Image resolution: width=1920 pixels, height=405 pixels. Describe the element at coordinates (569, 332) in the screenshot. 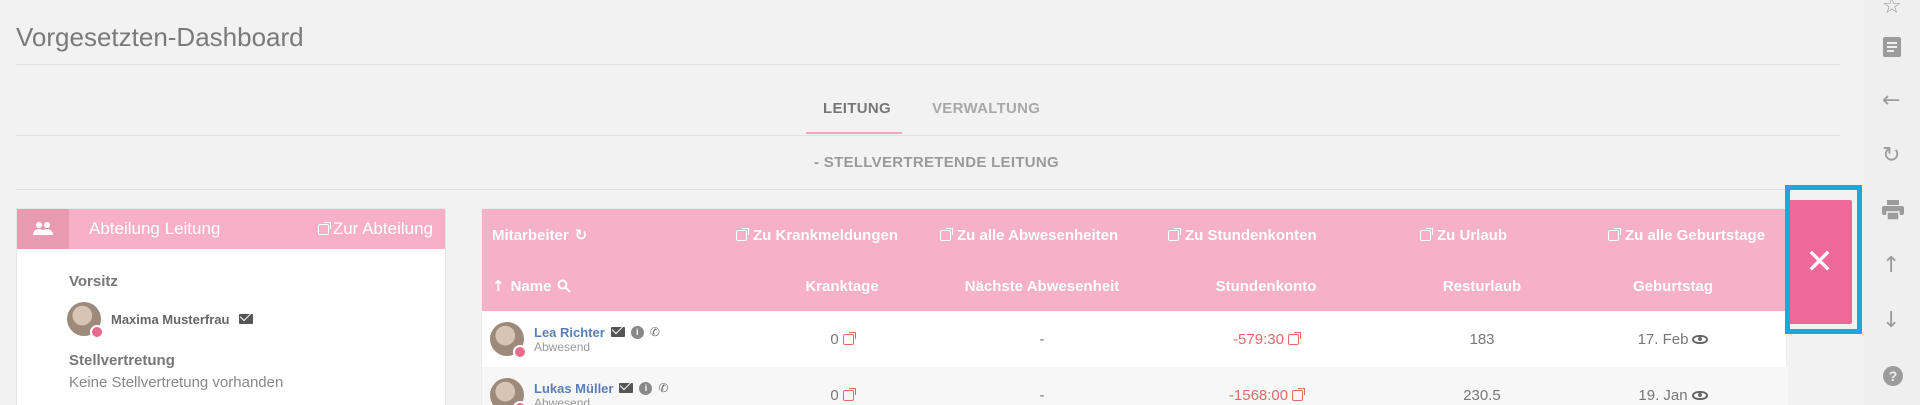

I see `employee-name: Lea Richter` at that location.